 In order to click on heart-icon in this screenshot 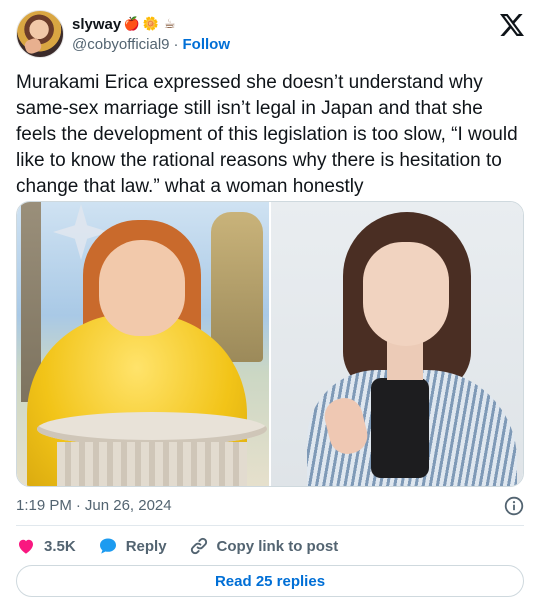, I will do `click(26, 546)`.